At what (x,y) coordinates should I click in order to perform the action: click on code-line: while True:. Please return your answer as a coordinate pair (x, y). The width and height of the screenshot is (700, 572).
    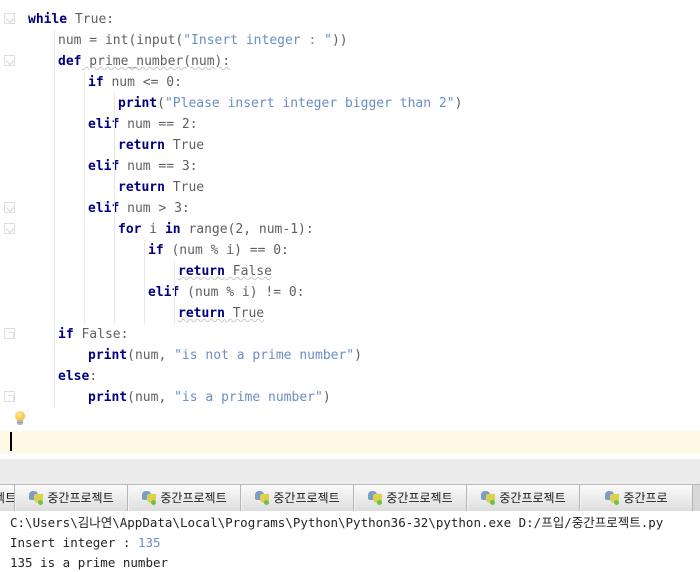
    Looking at the image, I should click on (71, 19).